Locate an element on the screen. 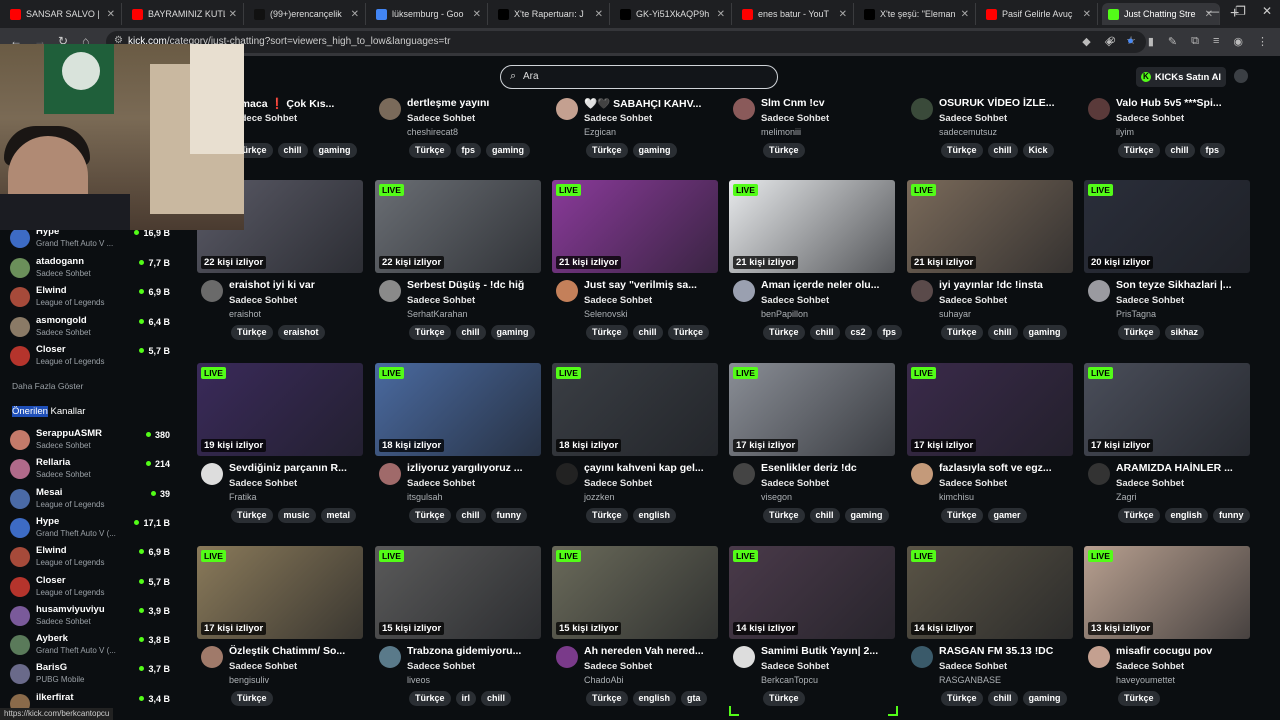 This screenshot has height=720, width=1280. browser-tab: Pasif Gelirle Avuç ✕ is located at coordinates (1039, 14).